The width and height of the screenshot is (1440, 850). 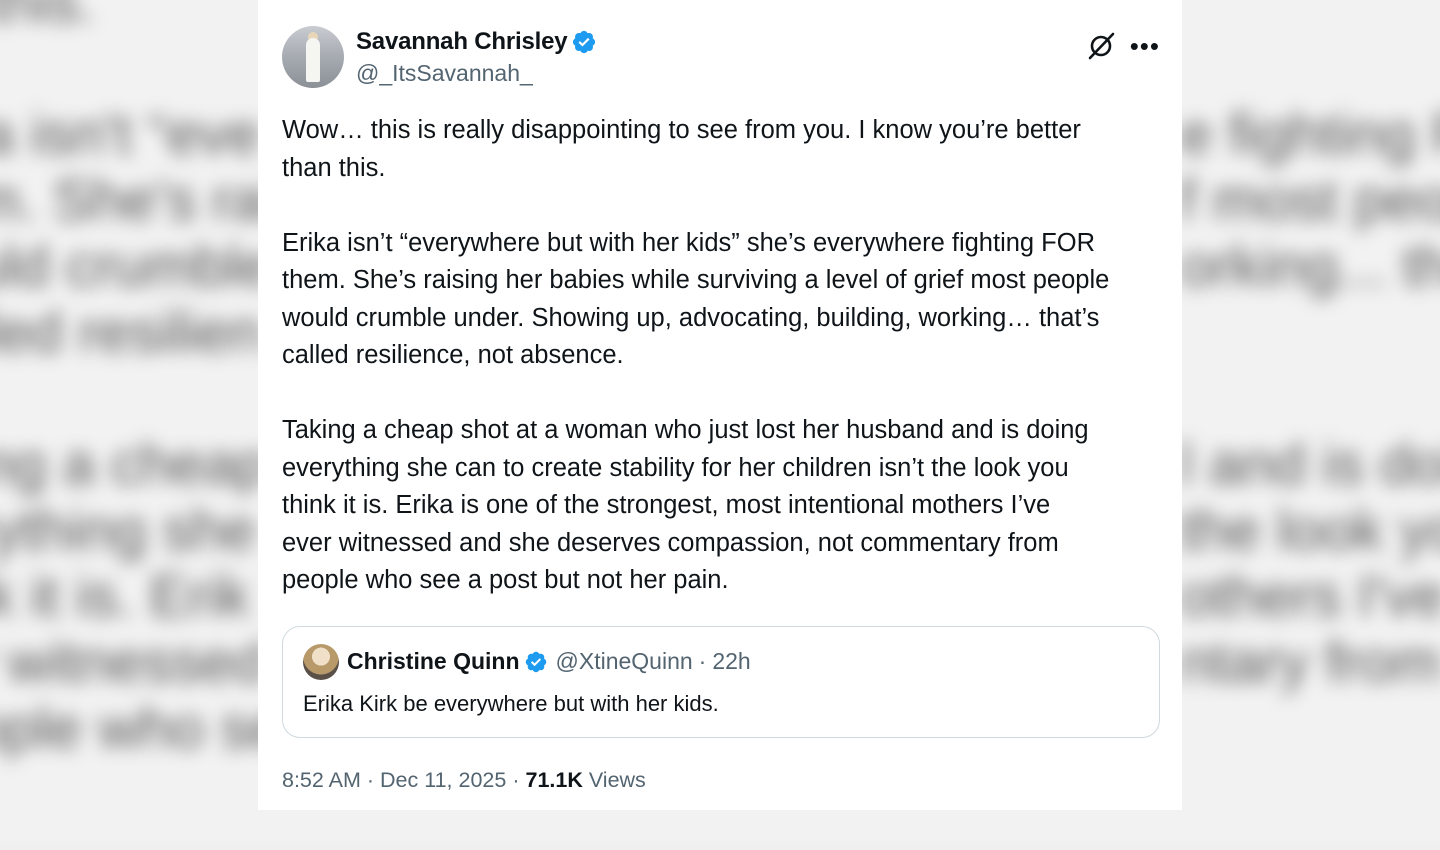 What do you see at coordinates (1310, 134) in the screenshot?
I see `blurred-line: e fighting FO` at bounding box center [1310, 134].